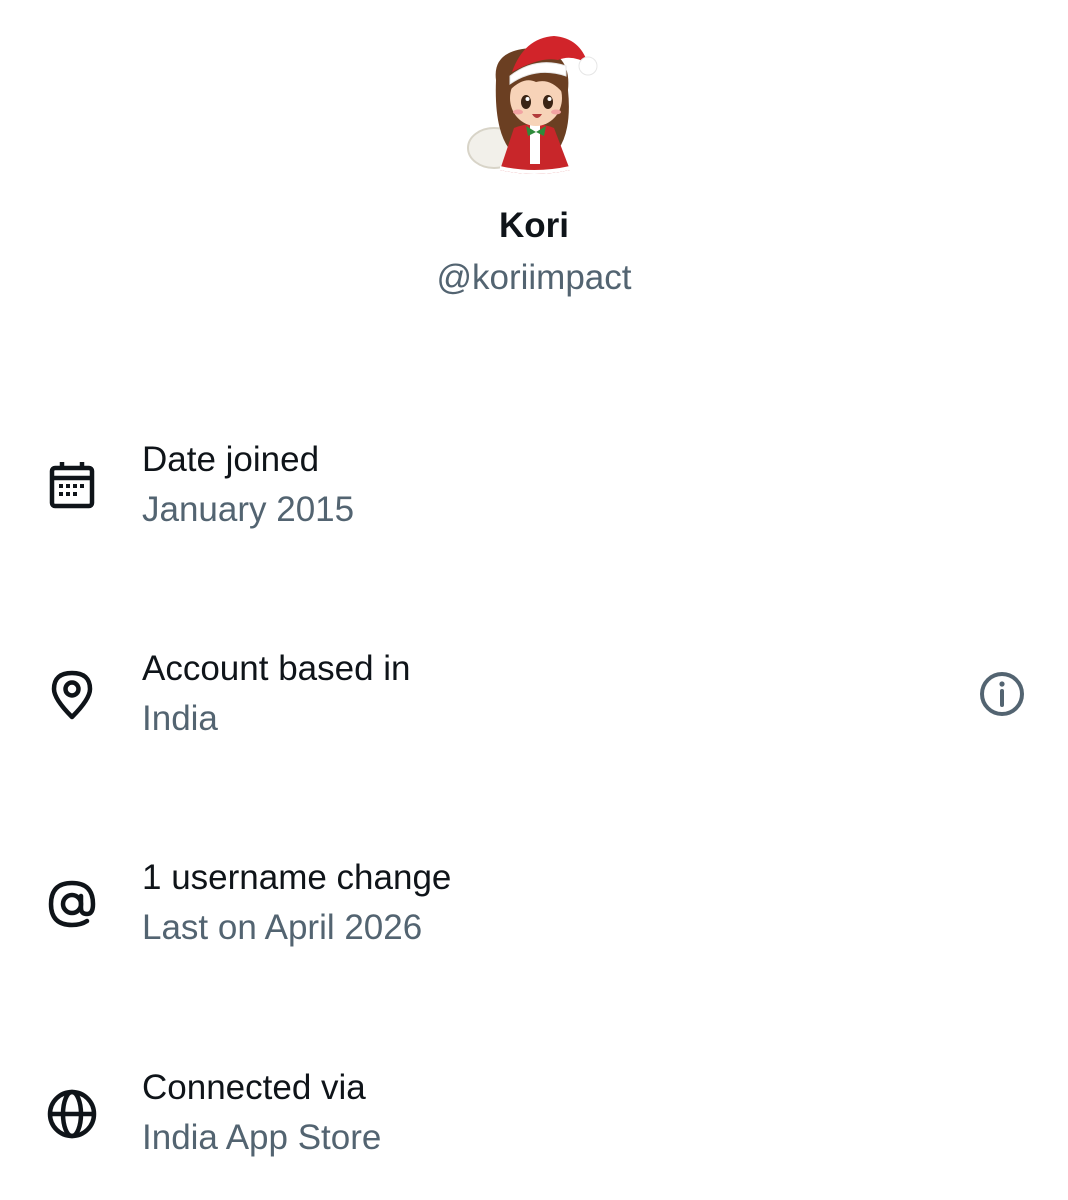 The width and height of the screenshot is (1068, 1200). Describe the element at coordinates (72, 695) in the screenshot. I see `location-pin-icon` at that location.